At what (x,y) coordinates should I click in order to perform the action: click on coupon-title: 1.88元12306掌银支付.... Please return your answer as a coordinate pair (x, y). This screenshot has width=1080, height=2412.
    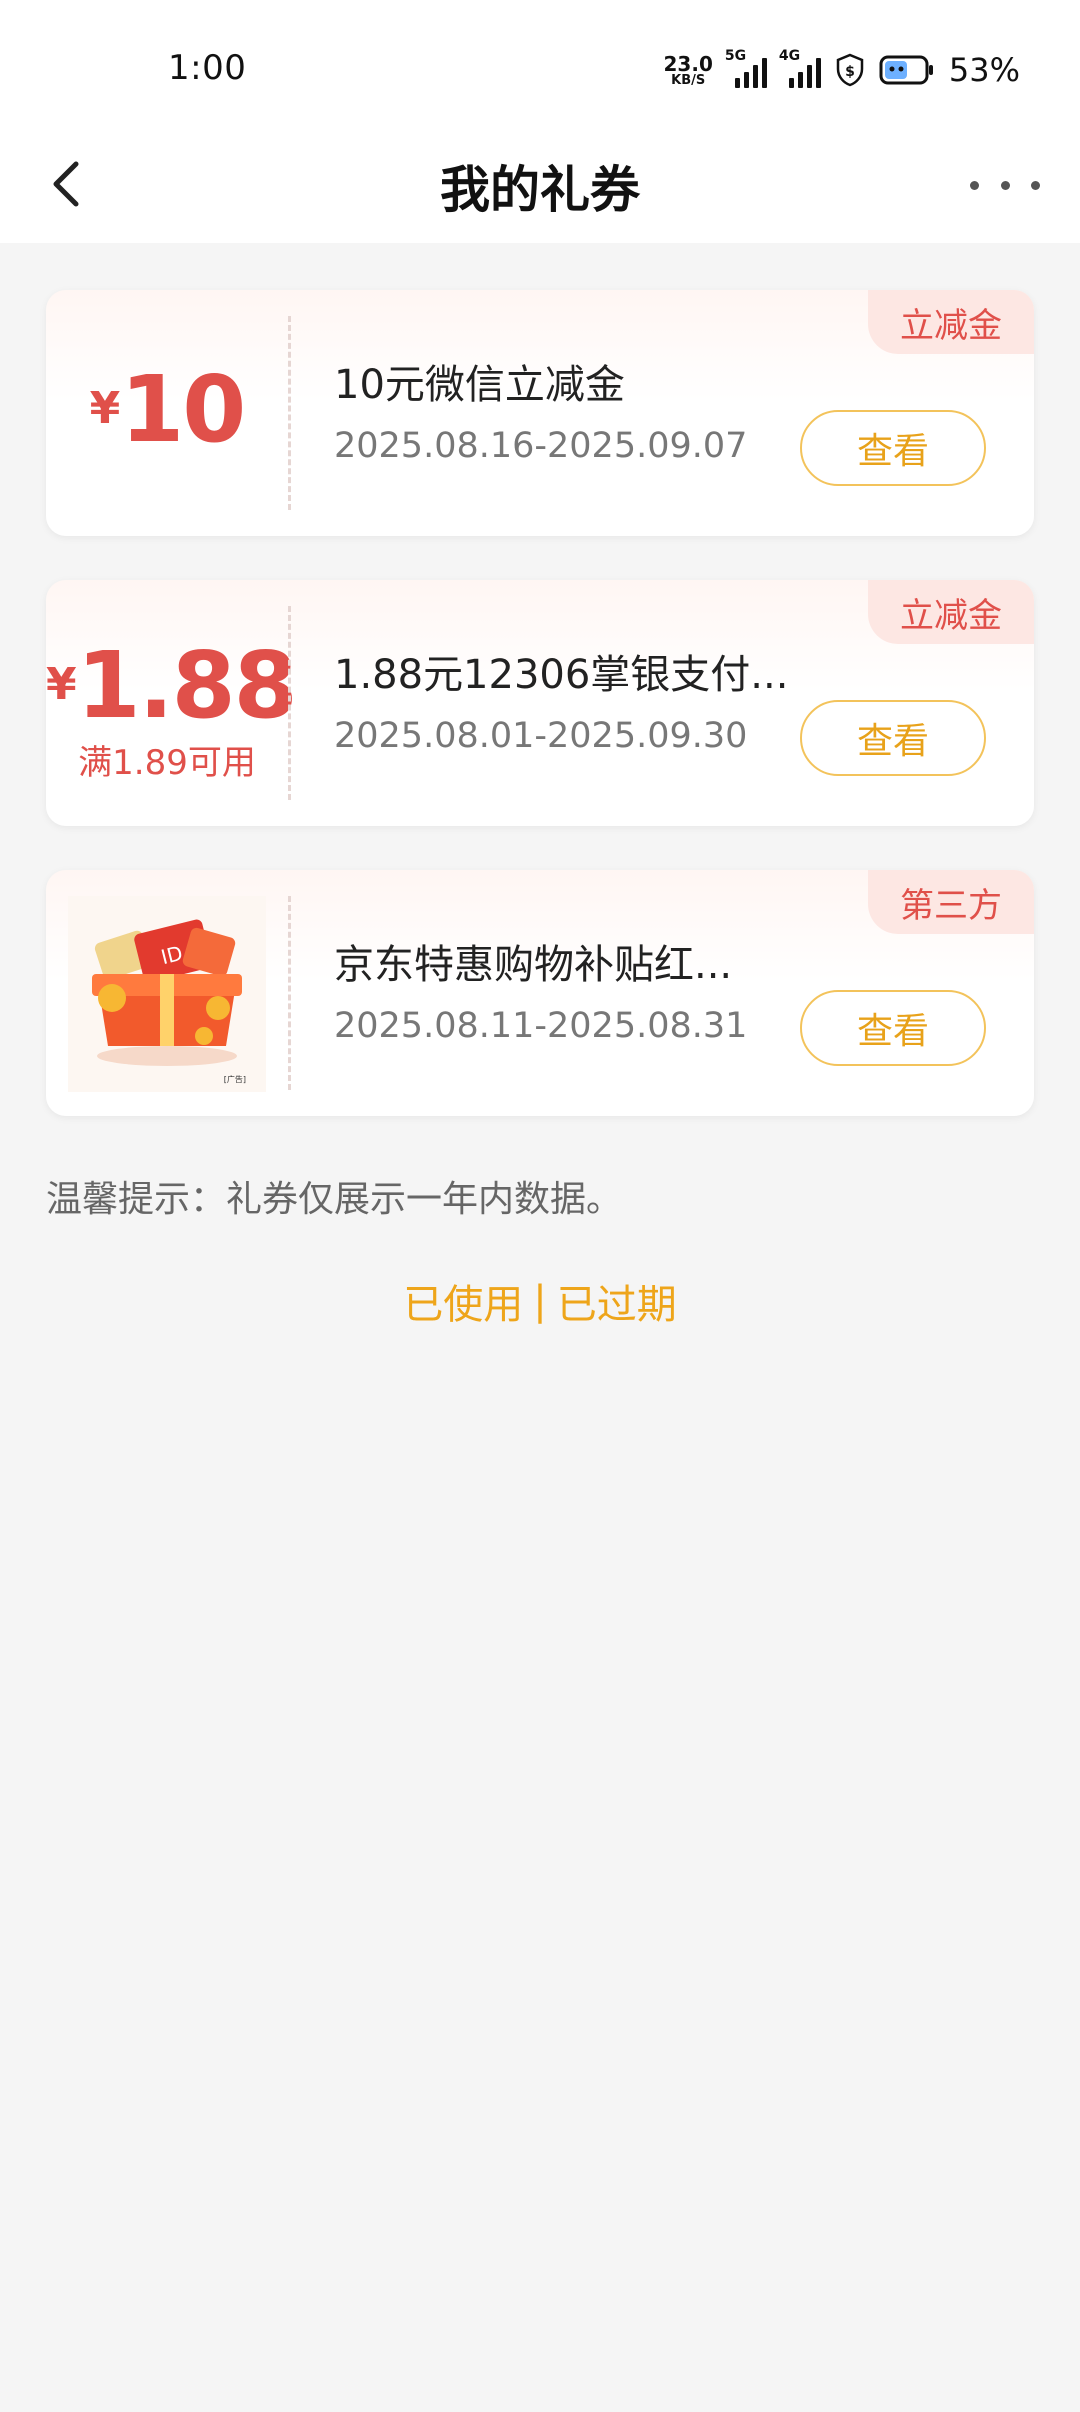
    Looking at the image, I should click on (561, 675).